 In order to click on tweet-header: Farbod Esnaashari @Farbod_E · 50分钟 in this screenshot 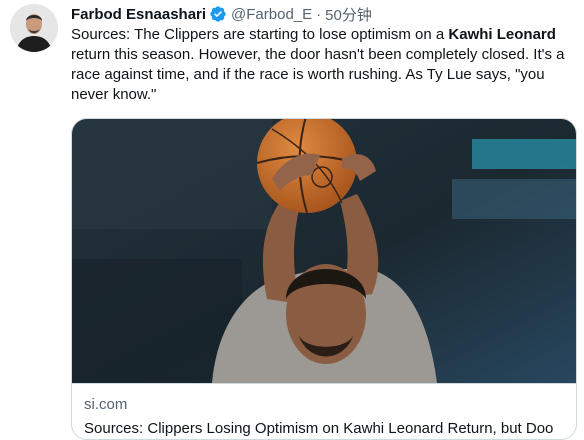, I will do `click(221, 14)`.